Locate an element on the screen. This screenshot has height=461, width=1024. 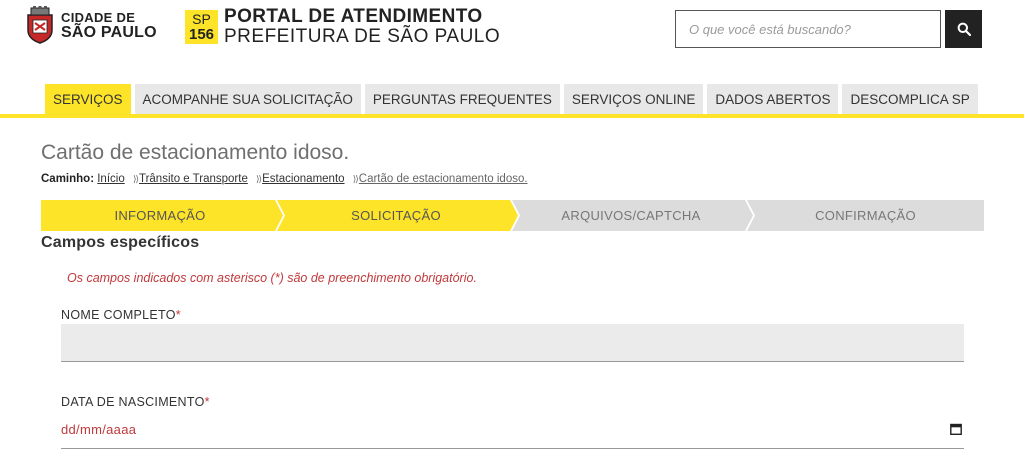
city-name-line1: CIDADE DE is located at coordinates (98, 17).